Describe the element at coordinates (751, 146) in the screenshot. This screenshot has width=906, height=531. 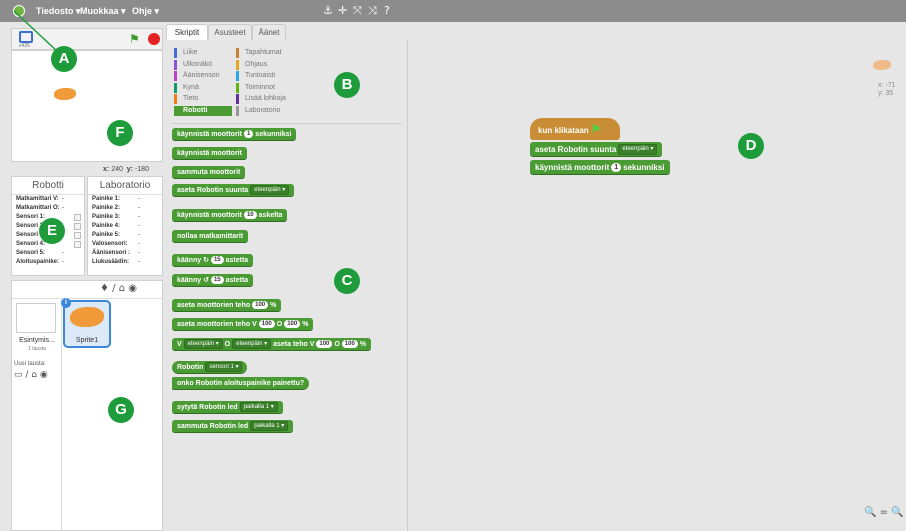
I see `callout-d: D` at that location.